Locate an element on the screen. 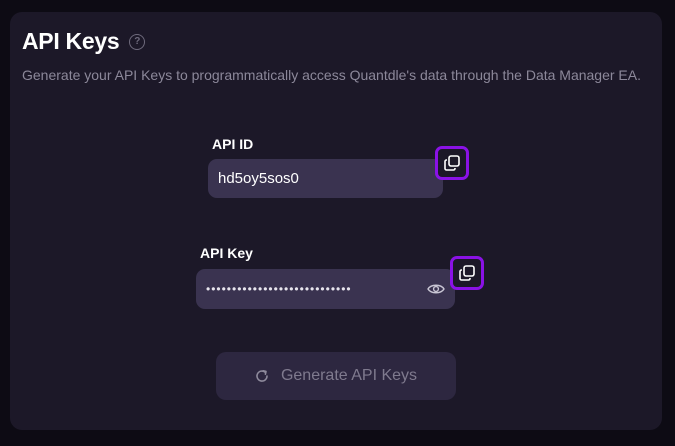 The image size is (675, 446). title-row: API Keys ? is located at coordinates (84, 41).